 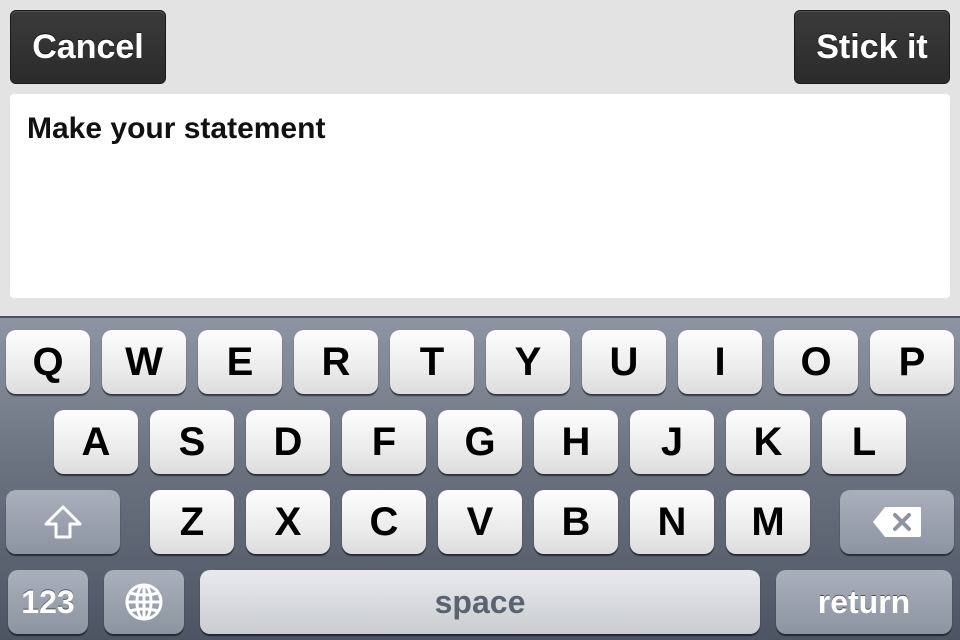 I want to click on key-i: I, so click(x=720, y=362).